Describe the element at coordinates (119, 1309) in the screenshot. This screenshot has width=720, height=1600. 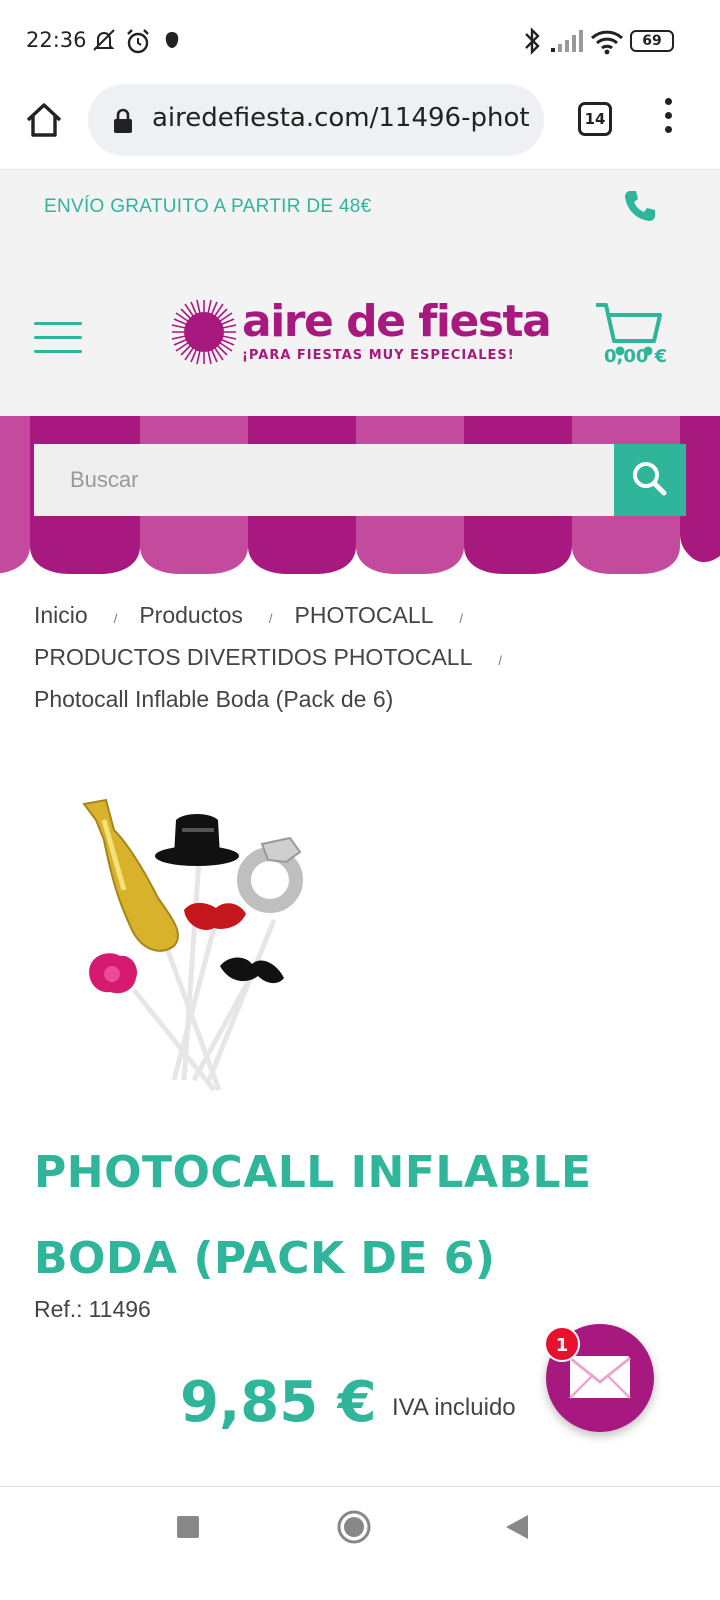
I see `reference-value: 11496` at that location.